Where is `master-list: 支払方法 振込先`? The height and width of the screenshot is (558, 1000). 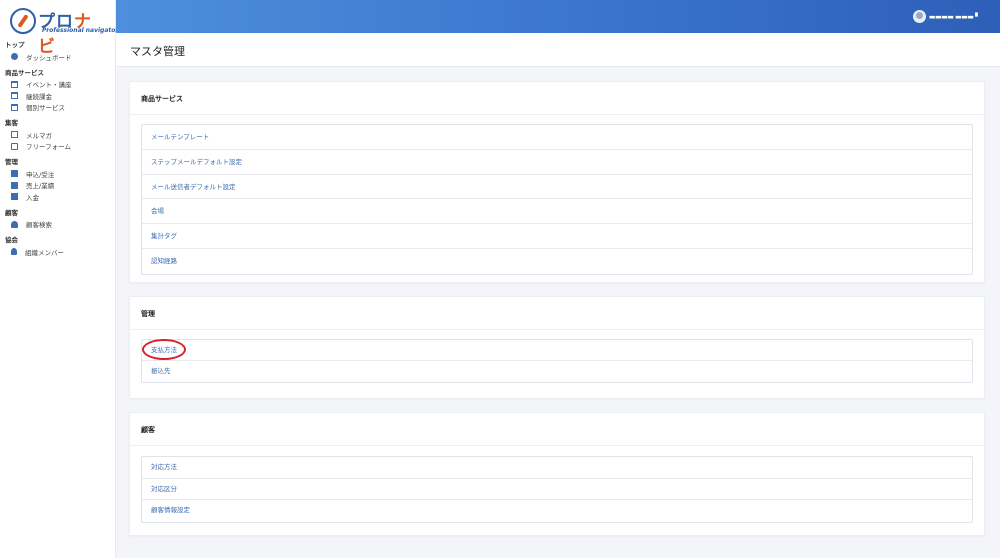 master-list: 支払方法 振込先 is located at coordinates (557, 361).